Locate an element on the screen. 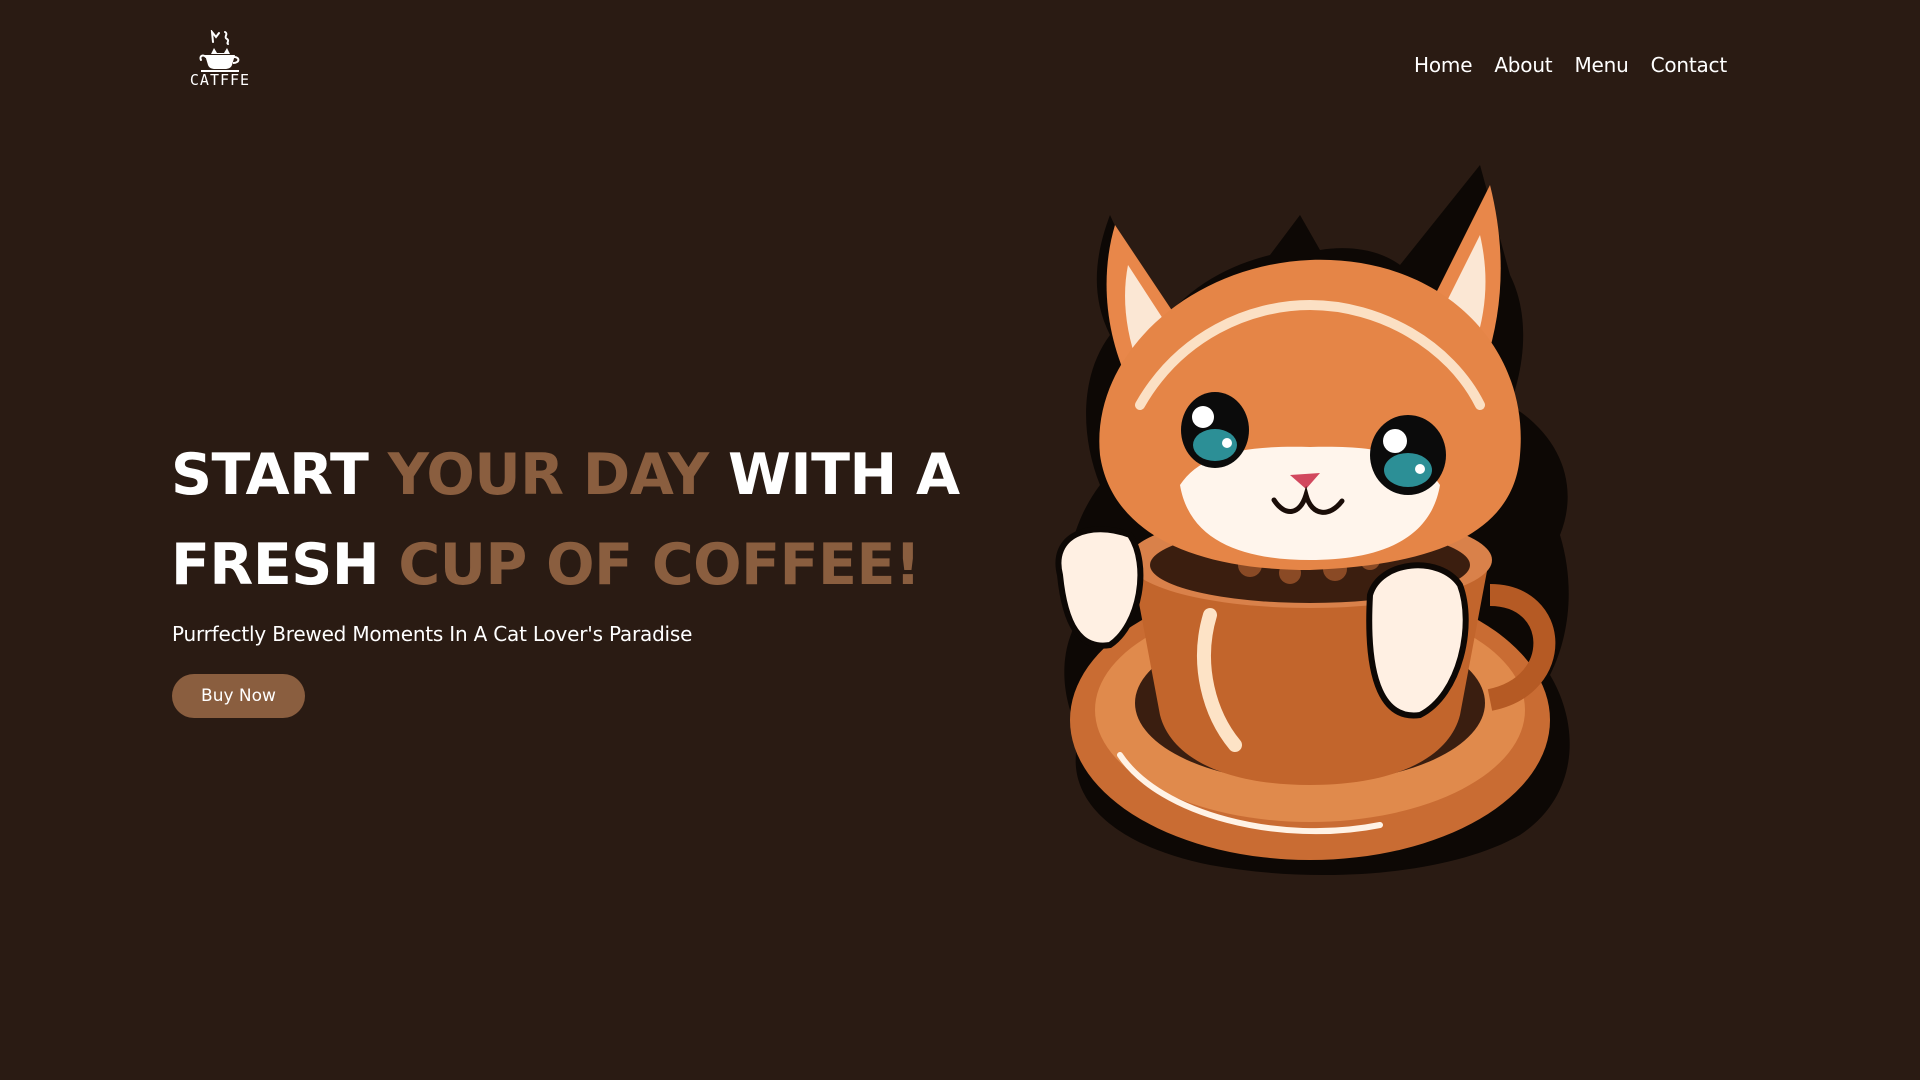  hero-title-your-day: YOUR DAY is located at coordinates (548, 475).